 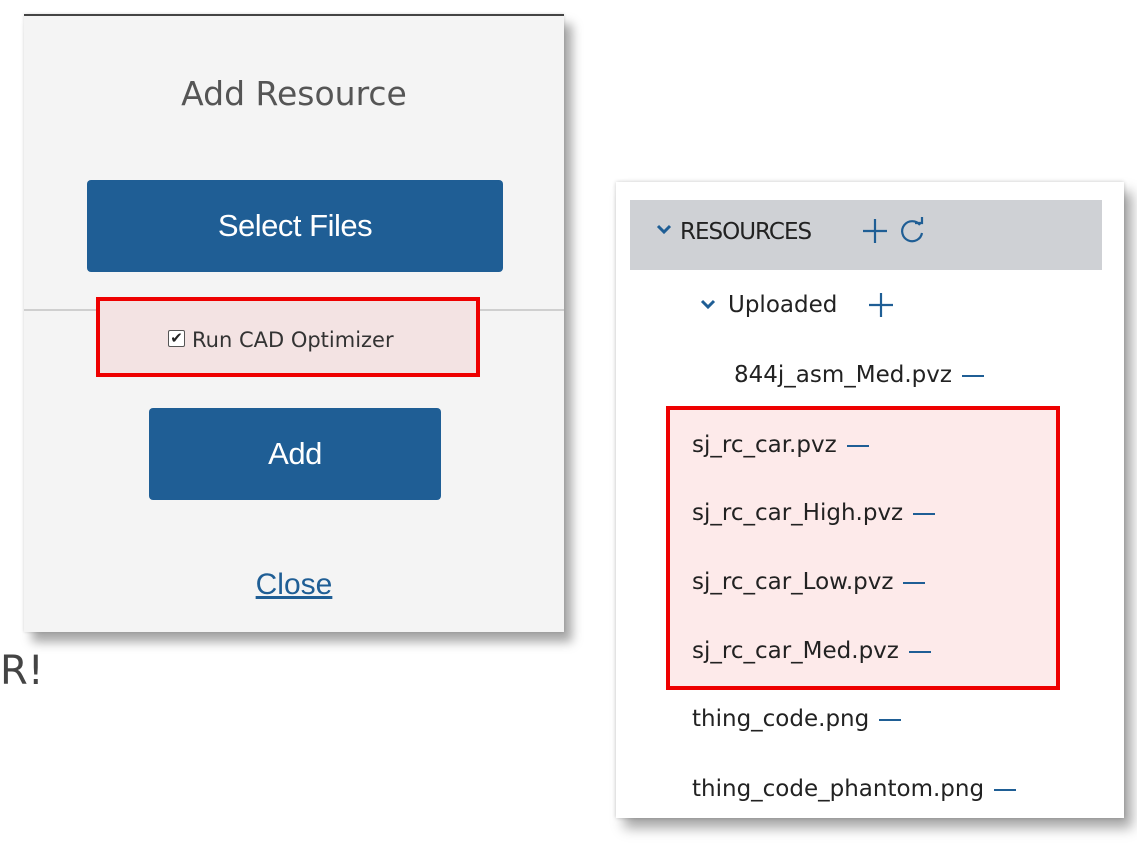 I want to click on resources-header: RESOURCES, so click(x=866, y=235).